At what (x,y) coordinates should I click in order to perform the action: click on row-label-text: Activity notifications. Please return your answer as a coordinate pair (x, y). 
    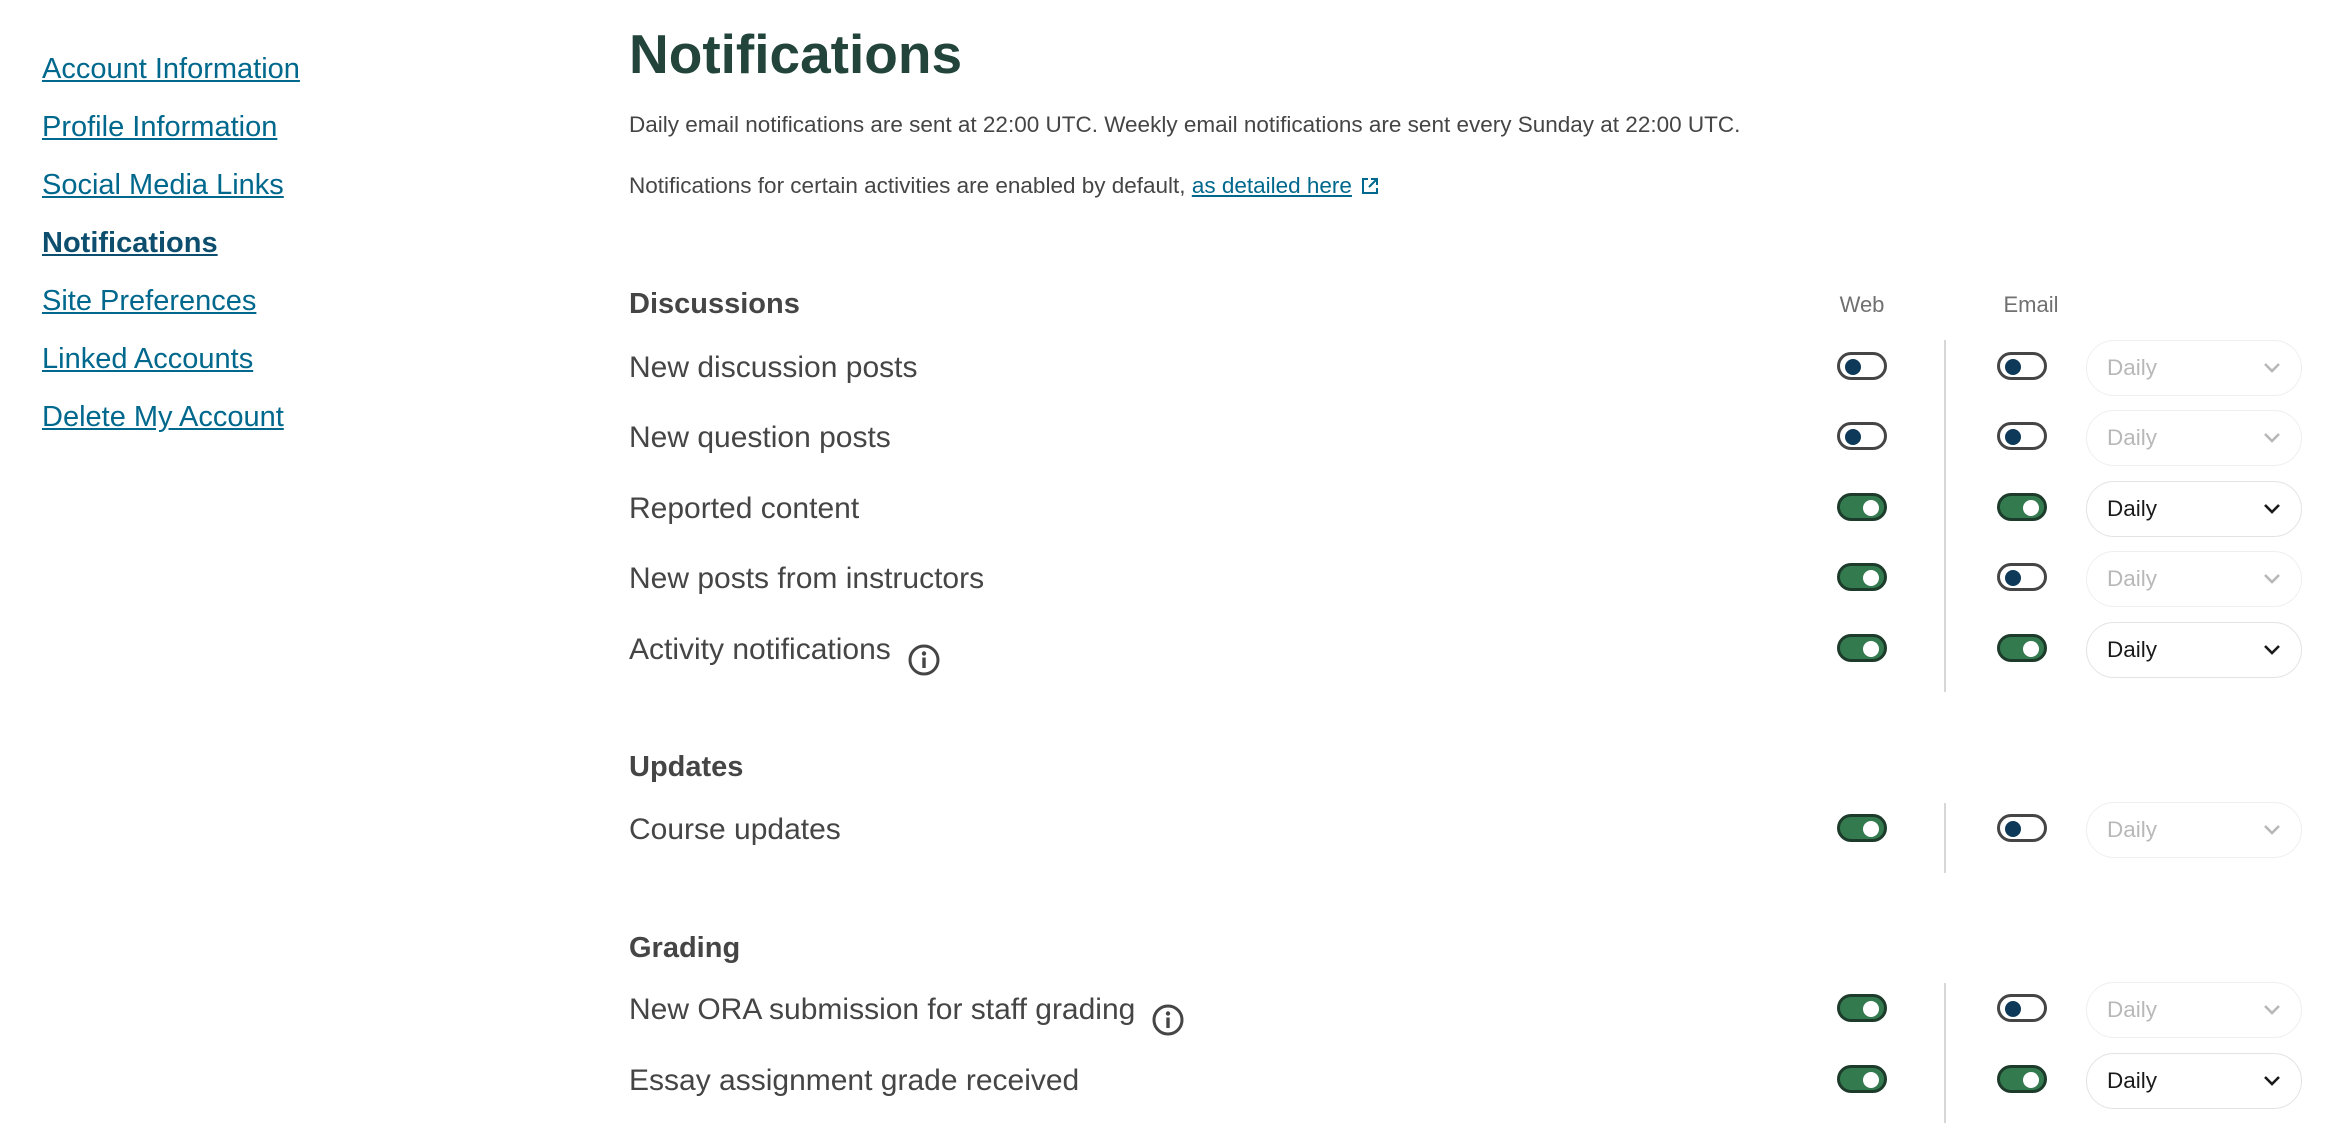
    Looking at the image, I should click on (760, 649).